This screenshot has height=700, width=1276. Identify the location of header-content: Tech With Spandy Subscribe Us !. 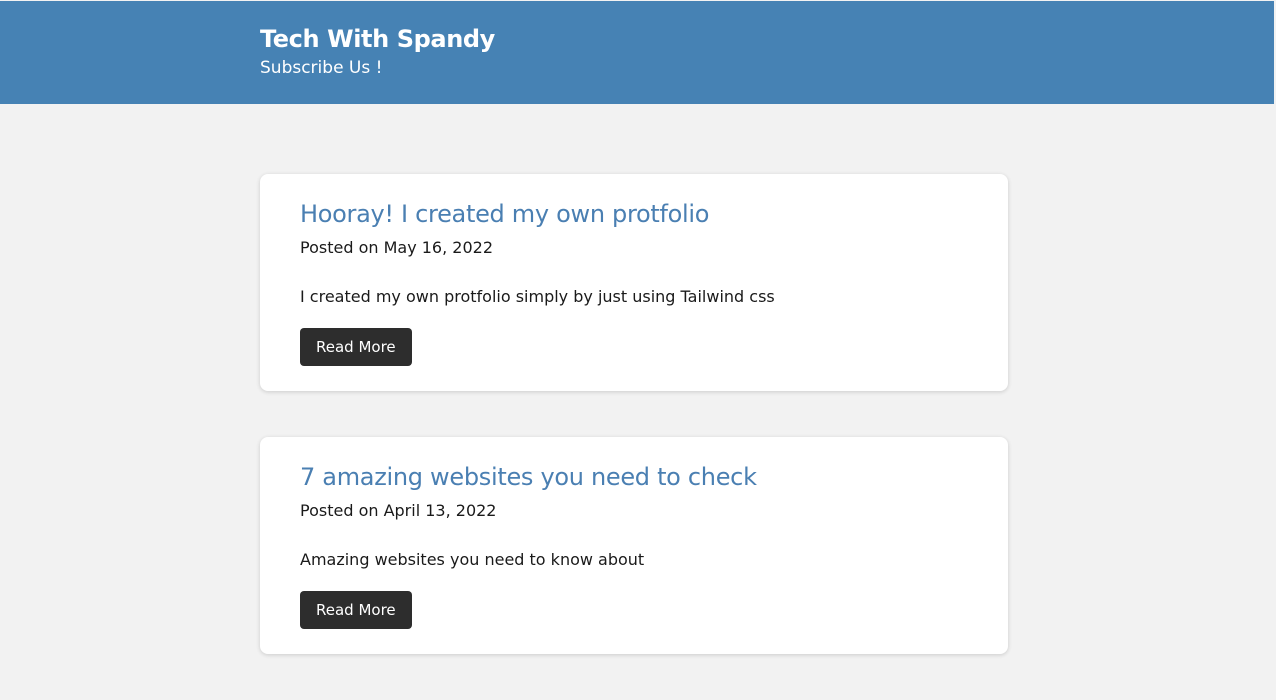
(377, 51).